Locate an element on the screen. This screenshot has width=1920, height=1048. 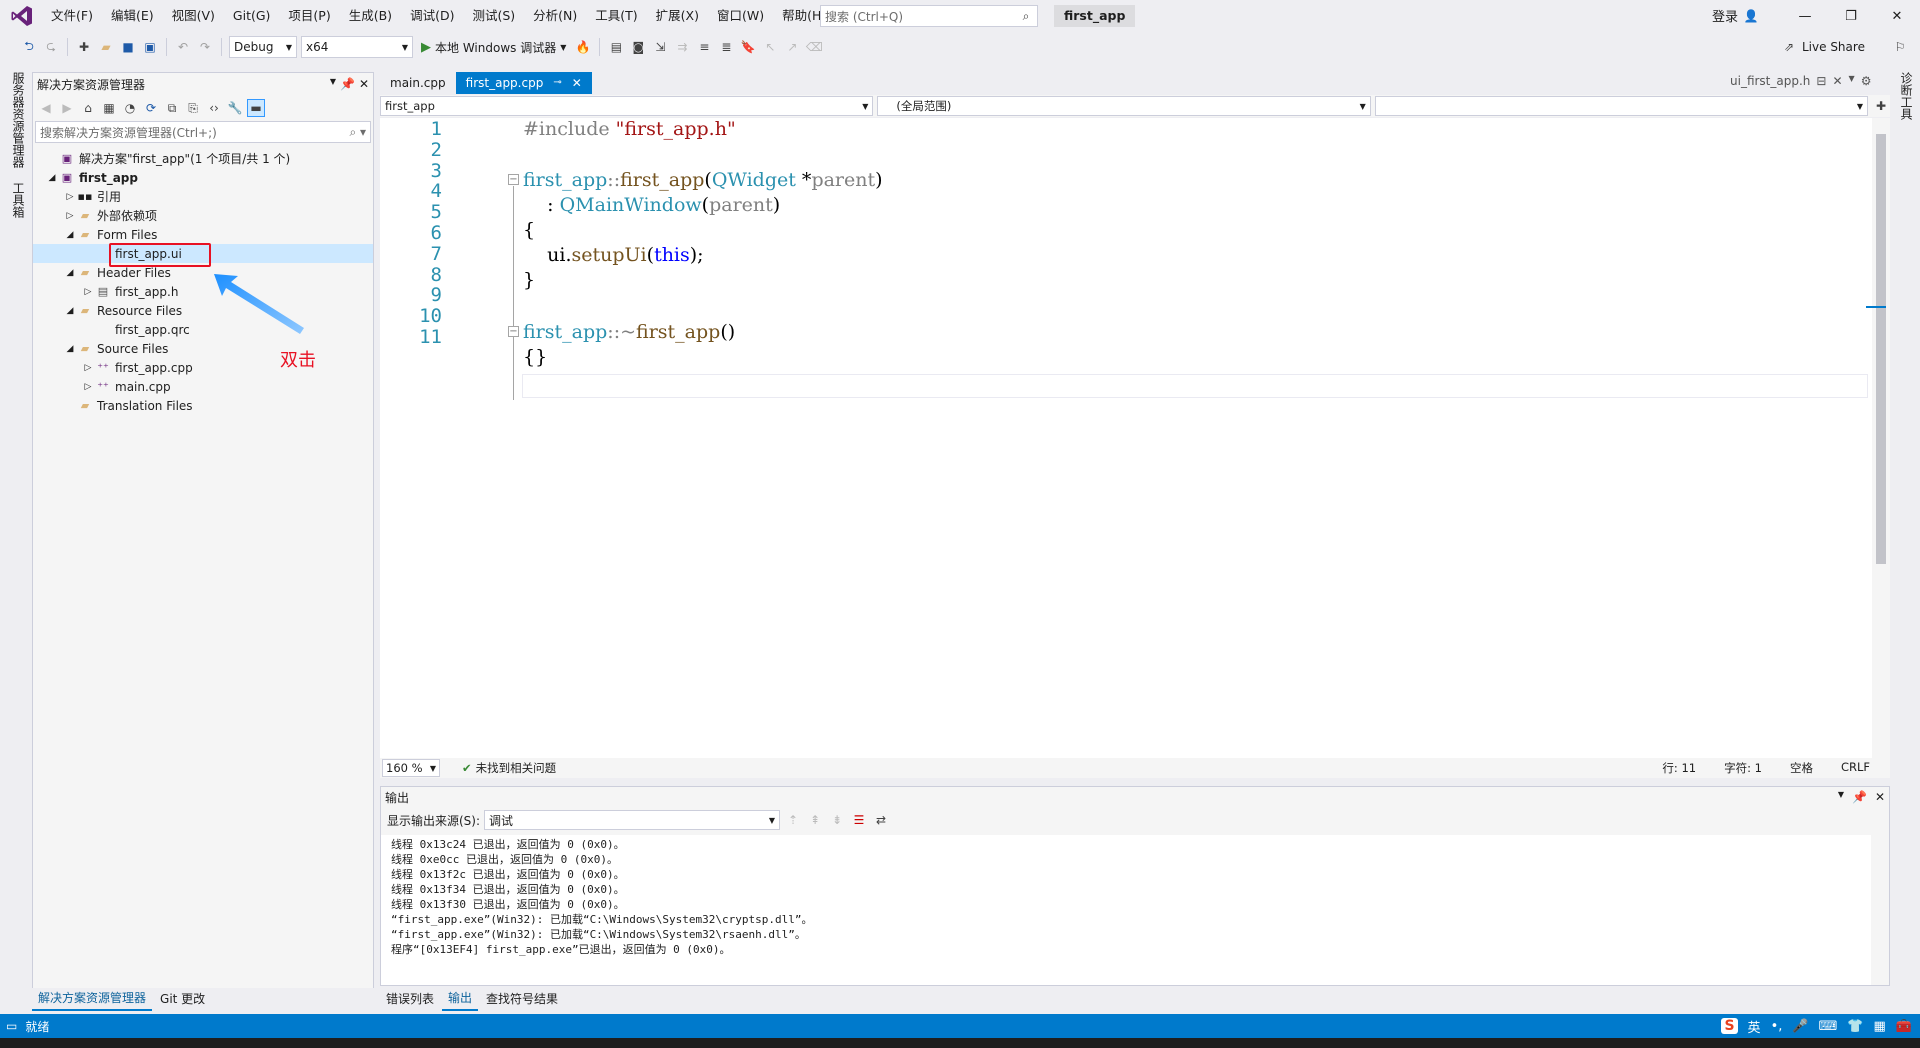
tab-find-symbol-results: 查找符号结果 is located at coordinates (522, 999).